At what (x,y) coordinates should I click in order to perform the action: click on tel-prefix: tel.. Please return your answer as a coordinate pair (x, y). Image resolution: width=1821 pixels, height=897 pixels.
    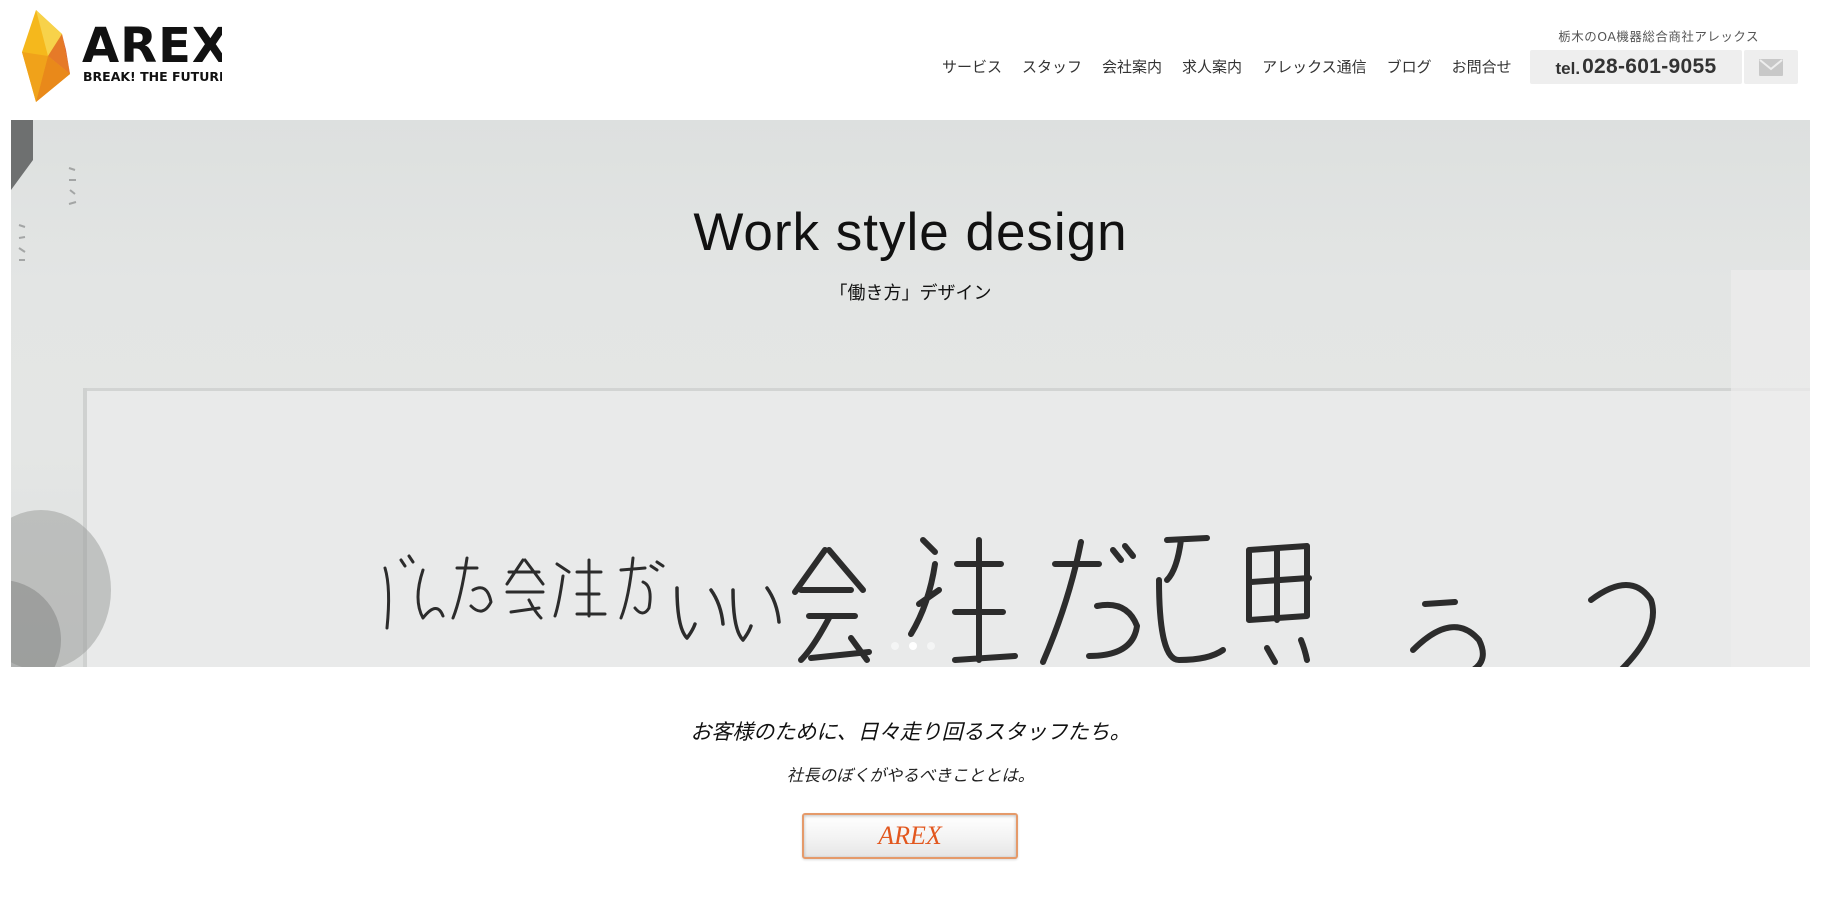
    Looking at the image, I should click on (1568, 68).